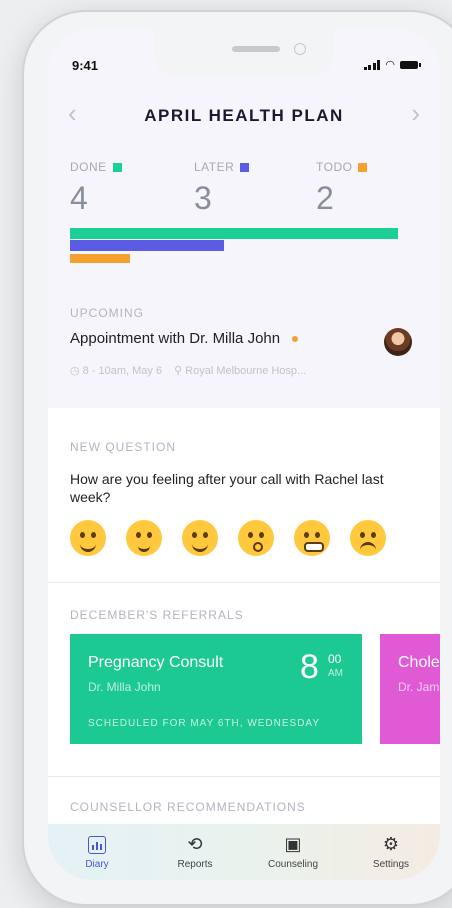 Image resolution: width=452 pixels, height=908 pixels. I want to click on crying-face-icon, so click(368, 538).